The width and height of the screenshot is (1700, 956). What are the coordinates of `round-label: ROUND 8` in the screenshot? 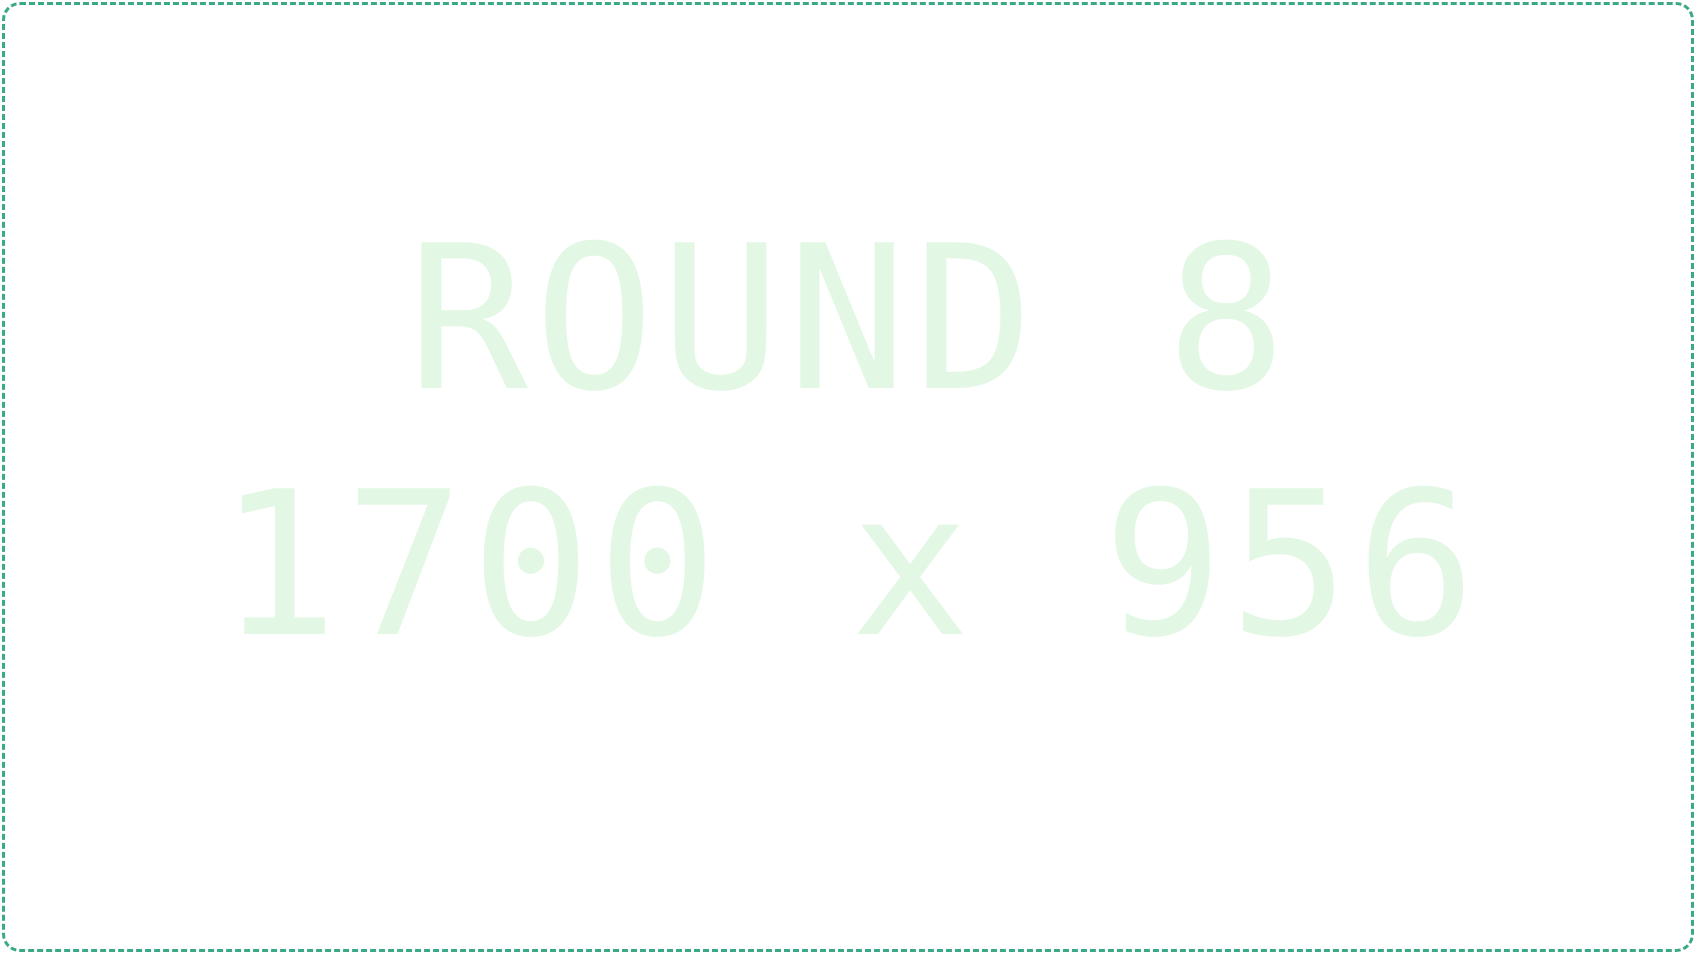 It's located at (850, 319).